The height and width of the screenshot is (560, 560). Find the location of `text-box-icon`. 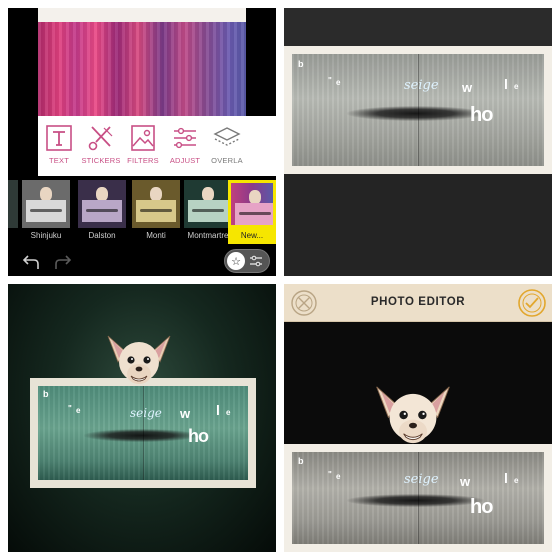

text-box-icon is located at coordinates (59, 138).